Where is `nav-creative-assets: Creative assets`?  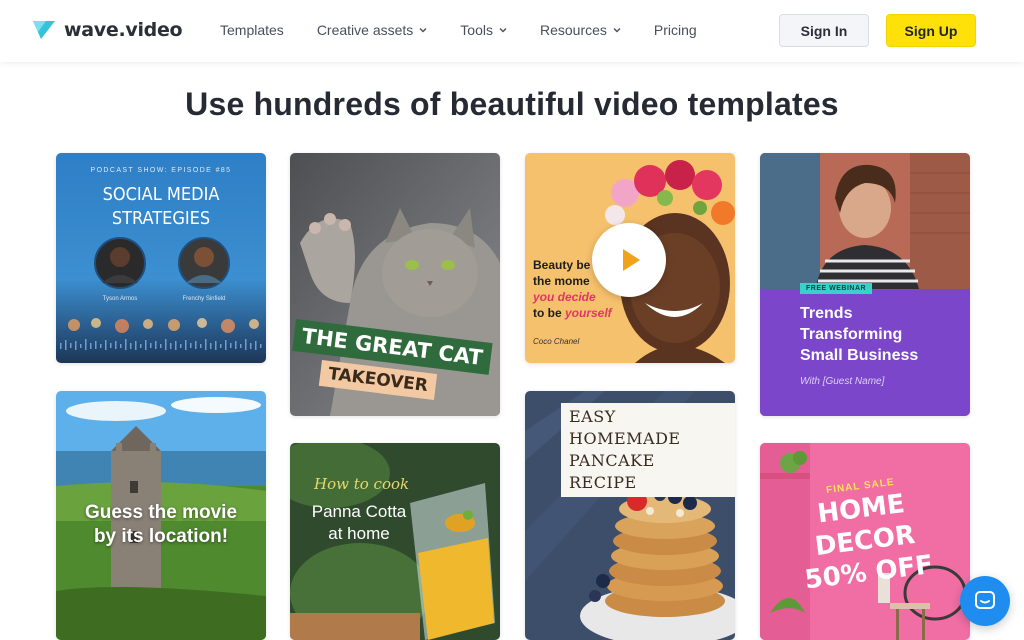
nav-creative-assets: Creative assets is located at coordinates (372, 30).